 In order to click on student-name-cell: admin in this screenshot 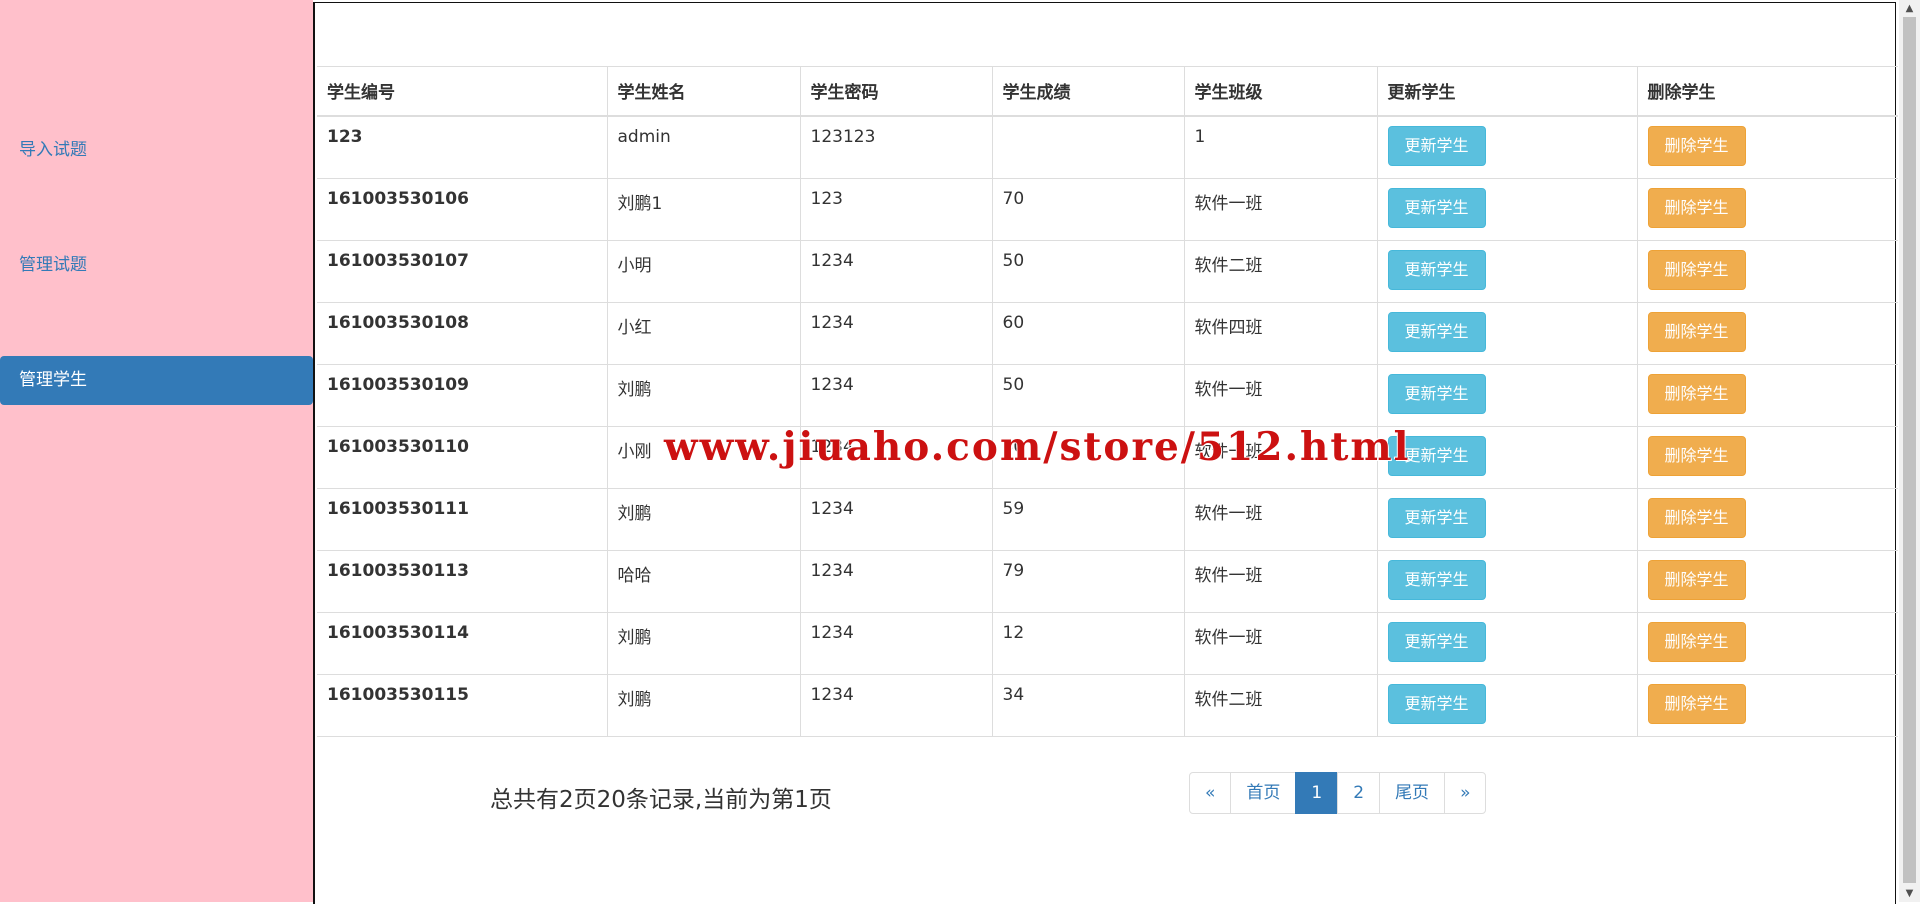, I will do `click(704, 147)`.